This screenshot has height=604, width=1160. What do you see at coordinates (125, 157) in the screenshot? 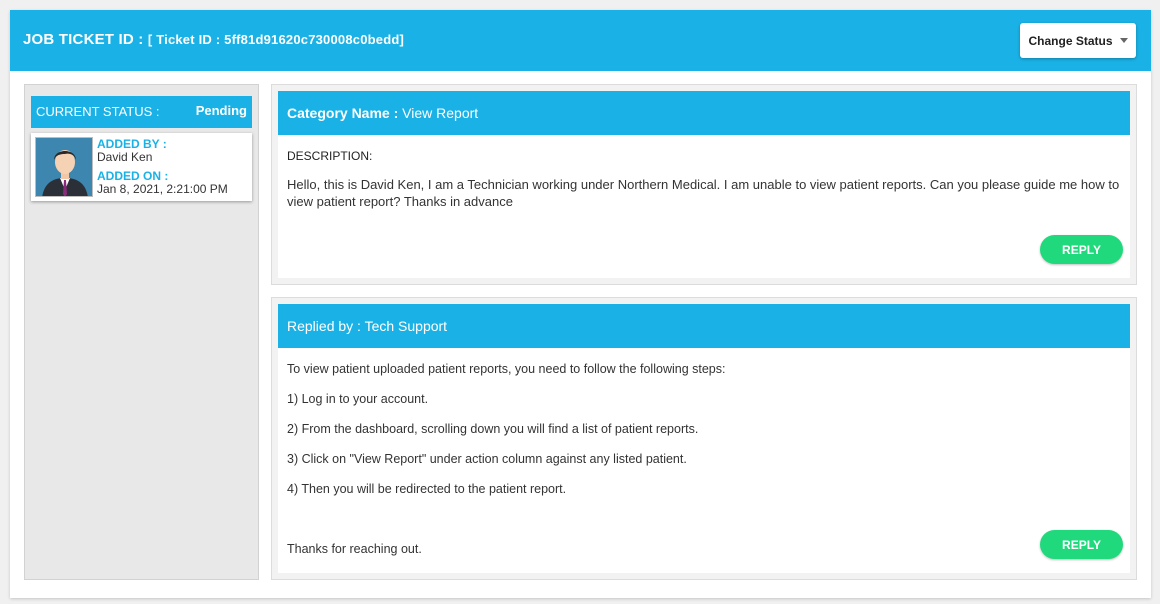
I see `added-by-name: David Ken` at bounding box center [125, 157].